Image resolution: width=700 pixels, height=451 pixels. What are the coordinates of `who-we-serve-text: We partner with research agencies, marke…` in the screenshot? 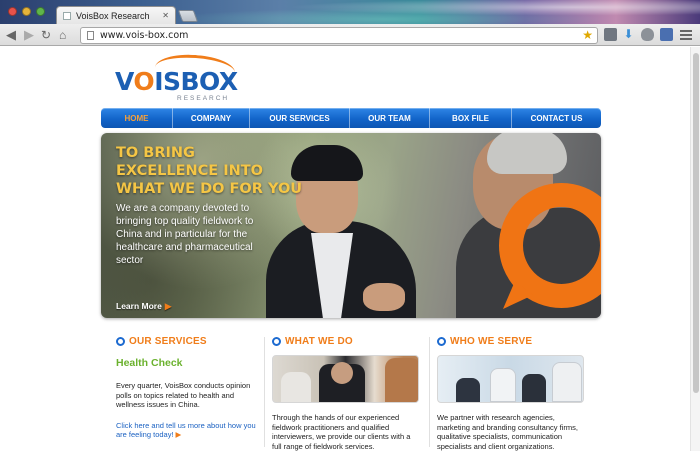 It's located at (507, 432).